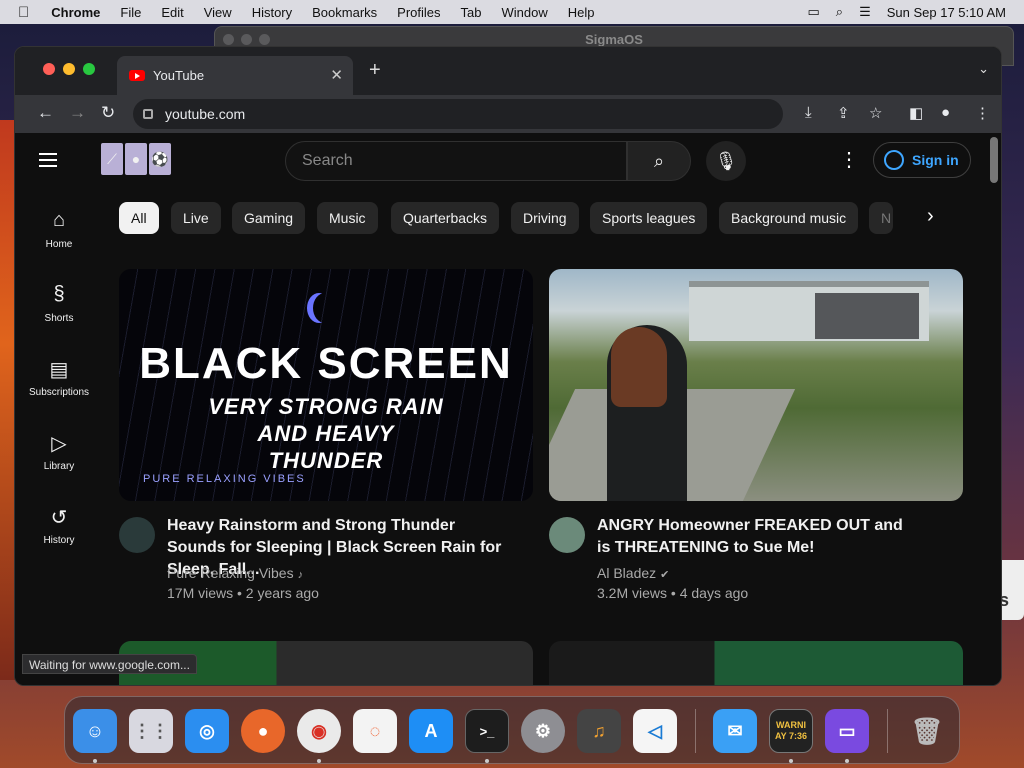  What do you see at coordinates (59, 229) in the screenshot?
I see `guide-item-home: ⌂ Home` at bounding box center [59, 229].